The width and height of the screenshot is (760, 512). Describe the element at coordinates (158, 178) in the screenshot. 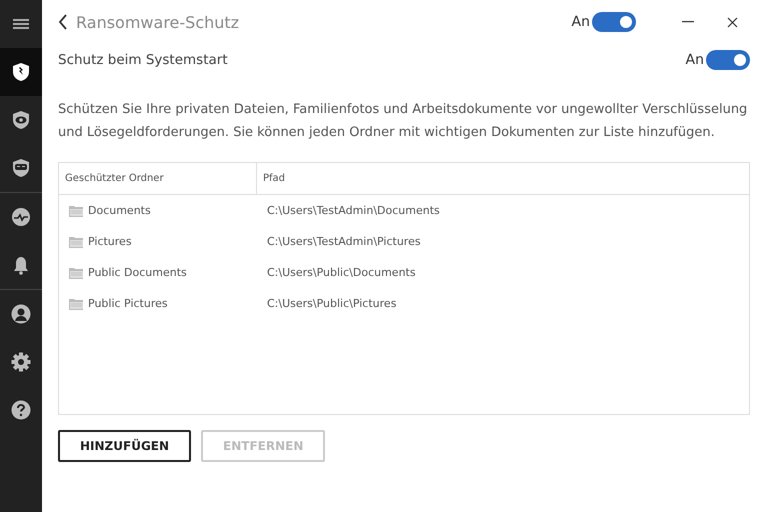

I see `column-header: Geschützter Ordner` at that location.